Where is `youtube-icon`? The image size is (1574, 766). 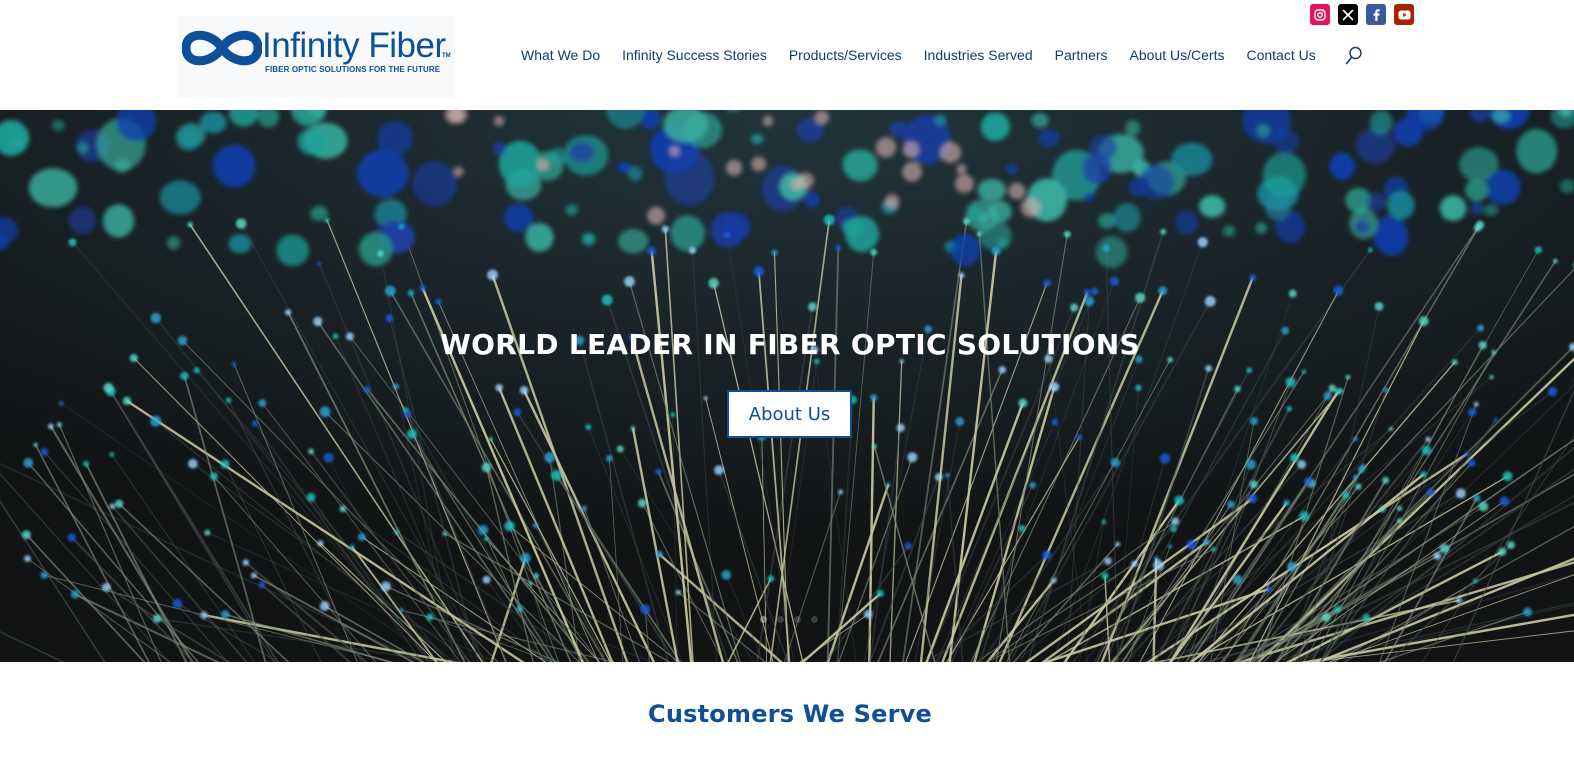 youtube-icon is located at coordinates (1404, 14).